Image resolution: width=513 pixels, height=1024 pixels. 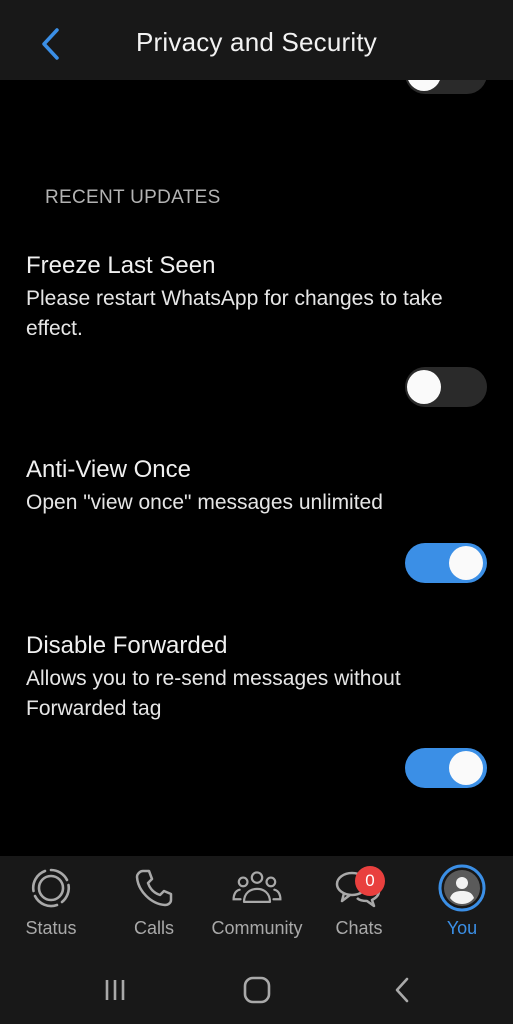 I want to click on setting-title: Anti-View Once, so click(x=108, y=469).